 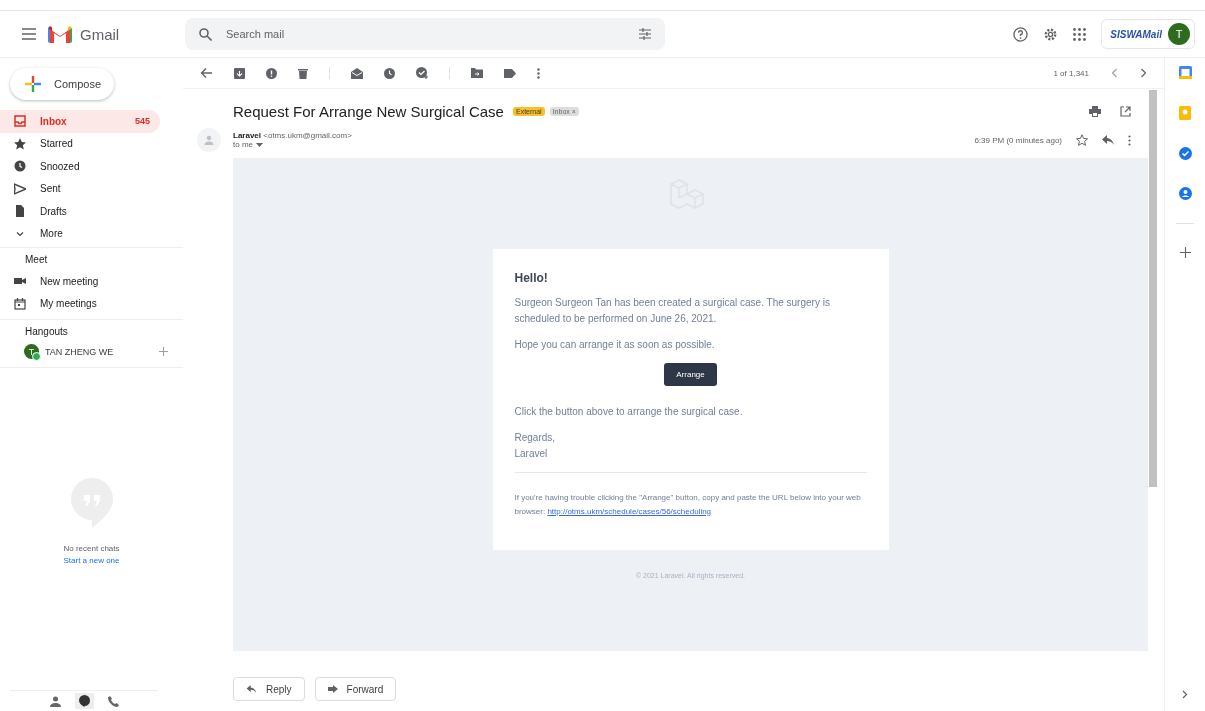 I want to click on contact-name: TAN ZHENG WE, so click(x=99, y=351).